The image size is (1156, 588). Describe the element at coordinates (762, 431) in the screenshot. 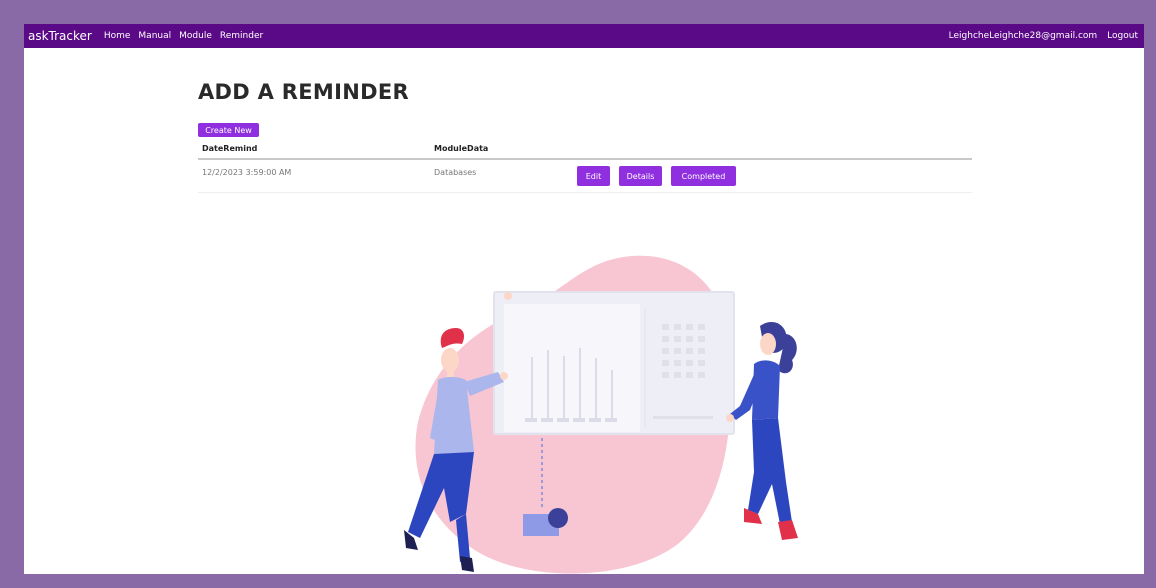

I see `woman-figure` at that location.